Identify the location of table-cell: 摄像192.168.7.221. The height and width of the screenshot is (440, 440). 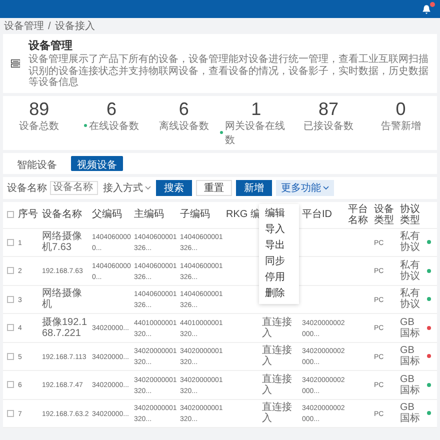
(65, 327).